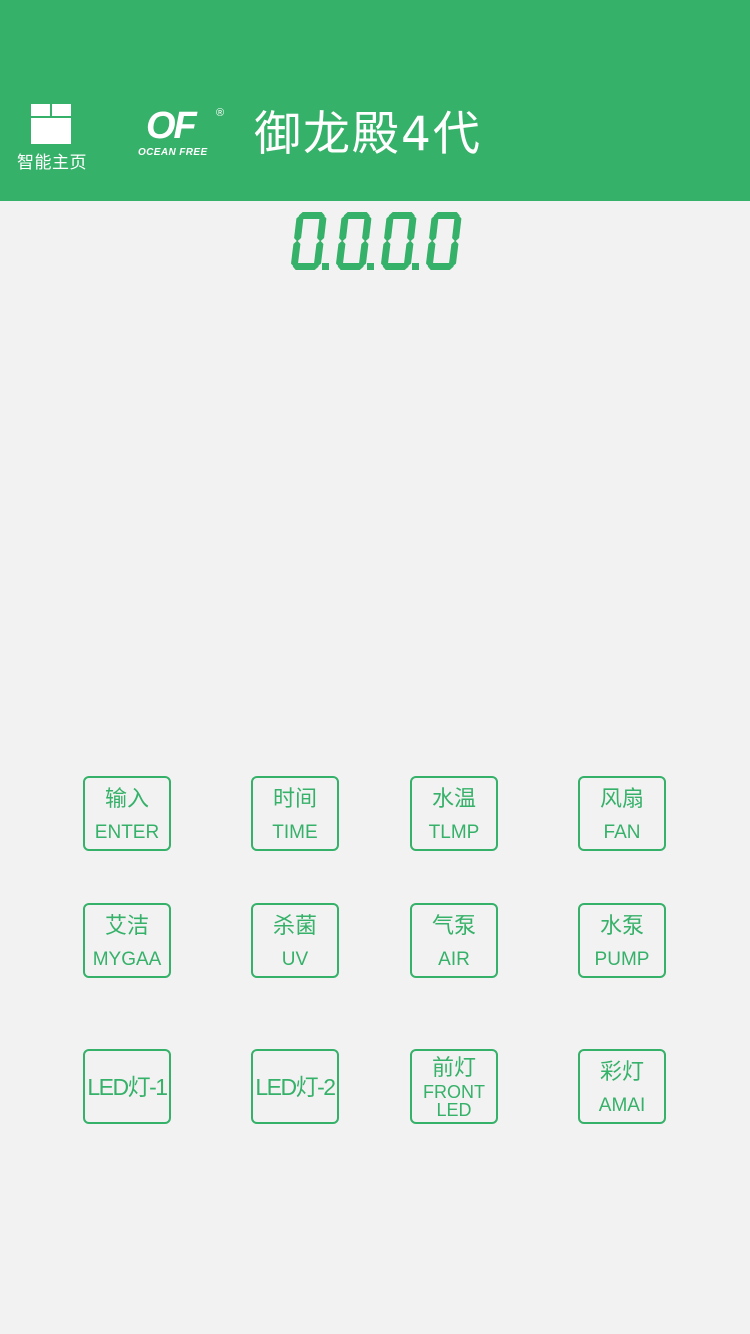  What do you see at coordinates (454, 1092) in the screenshot?
I see `button-label-en-line1: FRONT` at bounding box center [454, 1092].